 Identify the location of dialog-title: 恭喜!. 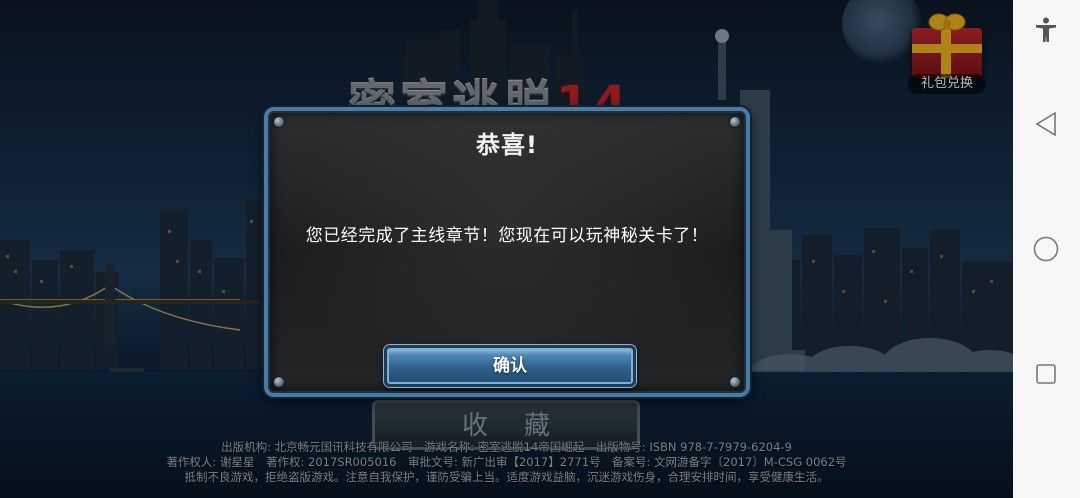
(507, 145).